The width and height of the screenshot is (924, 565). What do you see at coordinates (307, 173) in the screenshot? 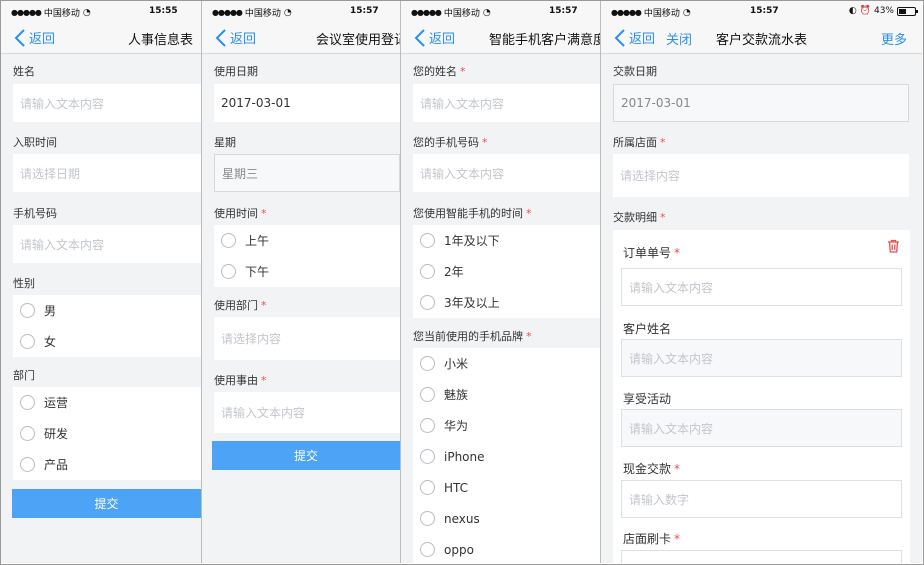
I see `weekday-field: 星期三` at bounding box center [307, 173].